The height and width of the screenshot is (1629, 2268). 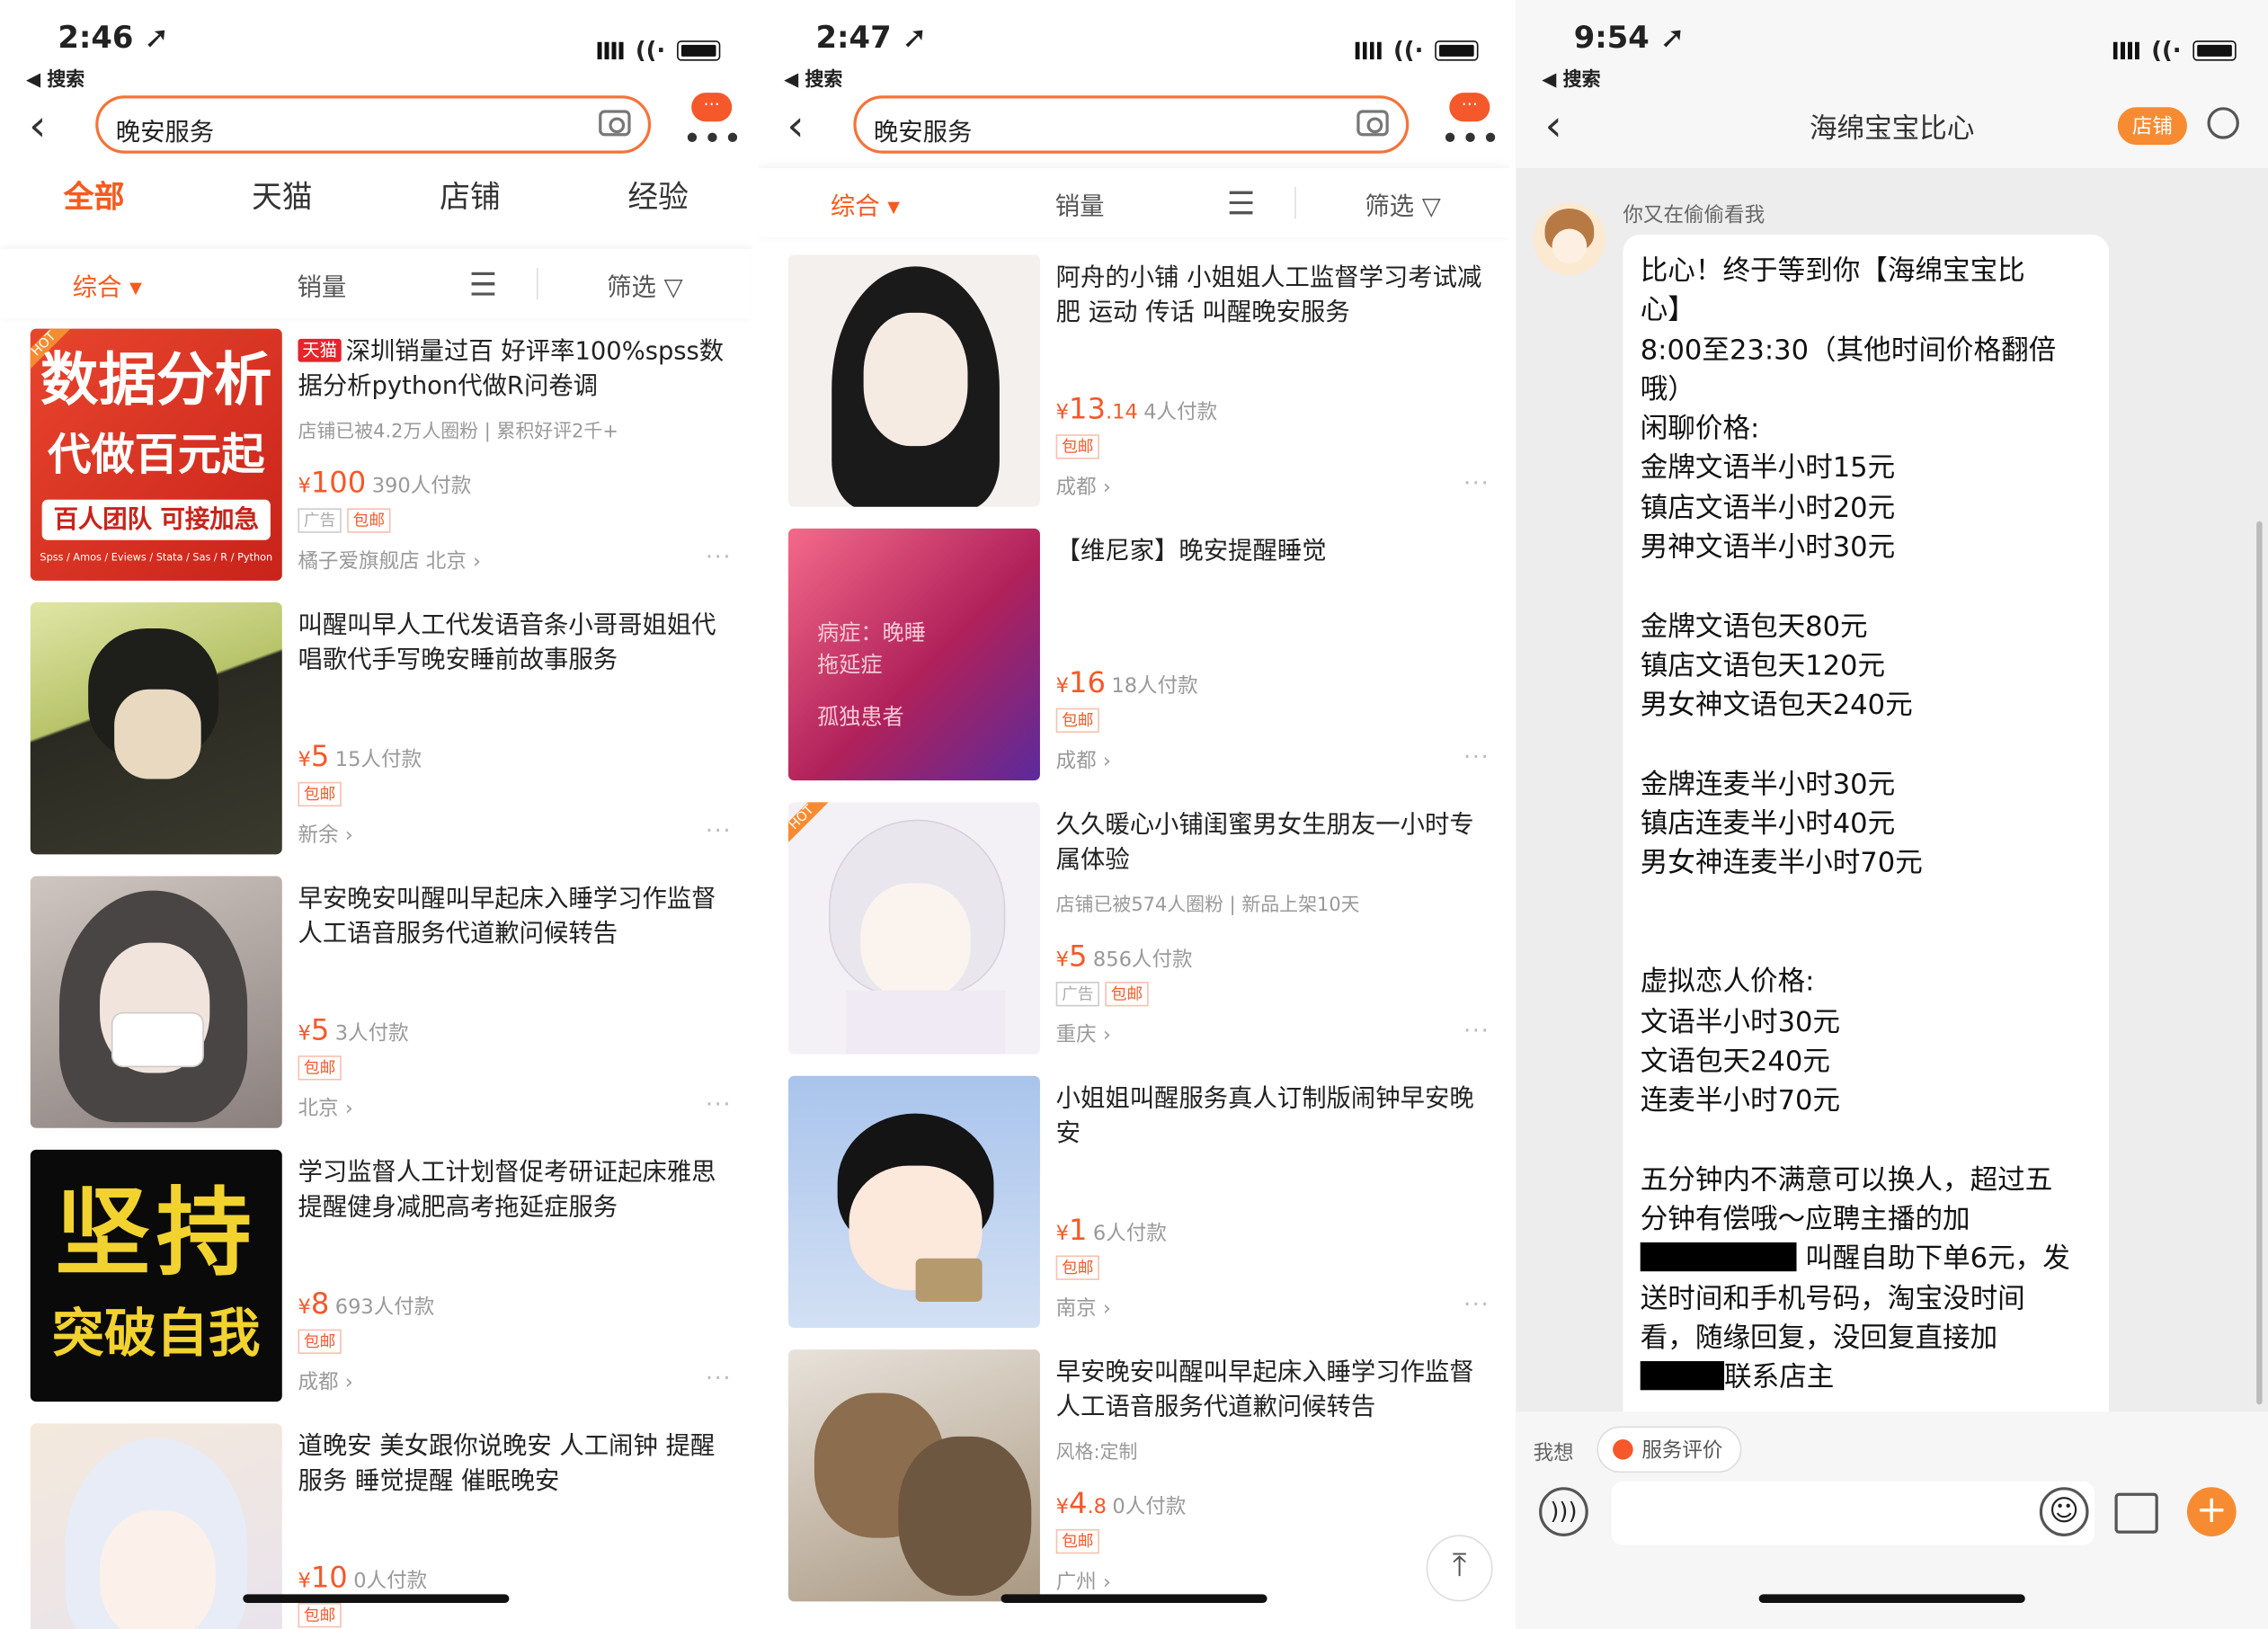 I want to click on shop-location-link: 重庆 ›, so click(x=1083, y=1033).